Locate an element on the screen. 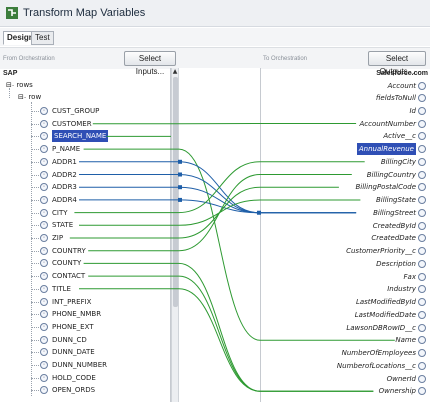 The width and height of the screenshot is (430, 402). source-field-row: ◦ ADDR1 is located at coordinates (85, 162).